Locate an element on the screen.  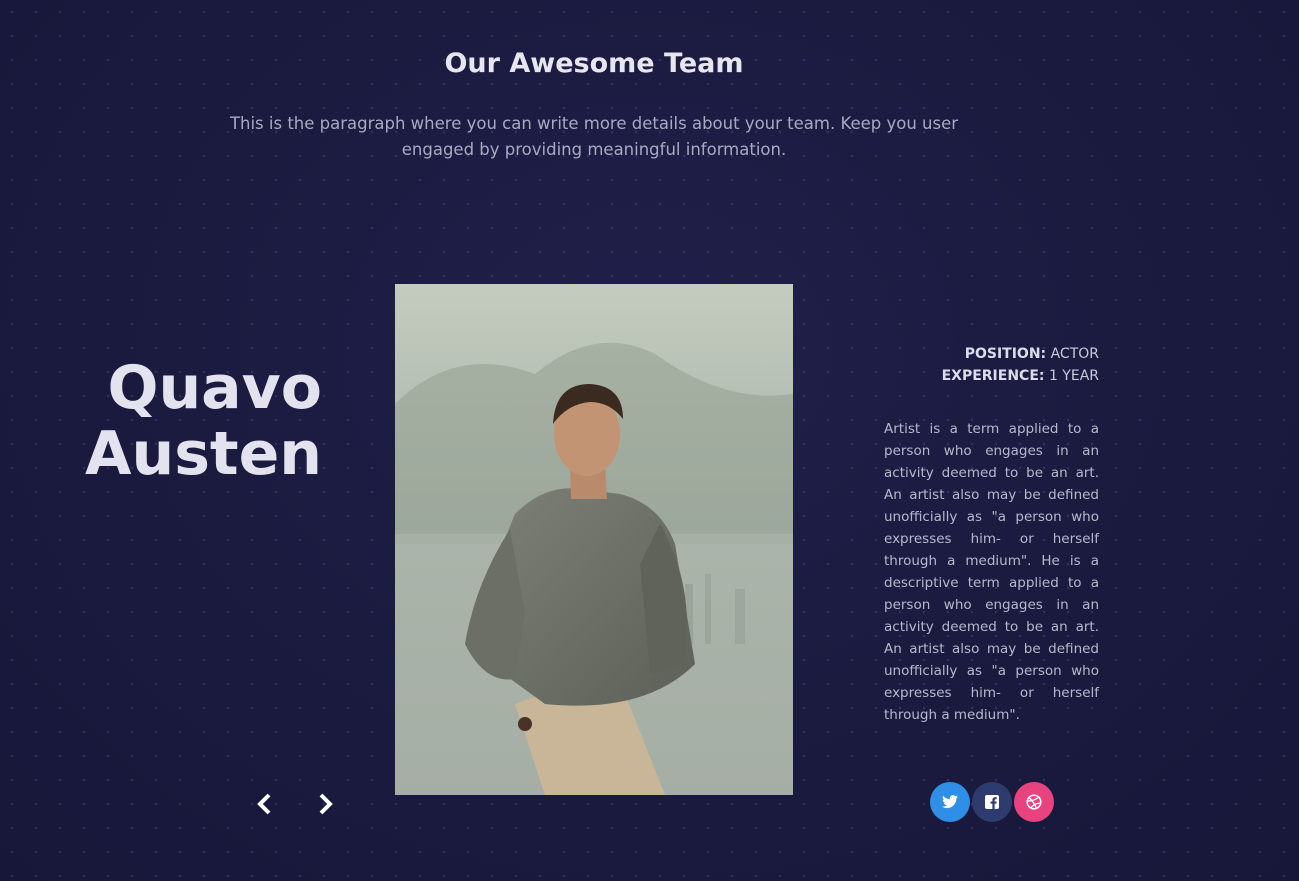
arrow-left-icon is located at coordinates (264, 804).